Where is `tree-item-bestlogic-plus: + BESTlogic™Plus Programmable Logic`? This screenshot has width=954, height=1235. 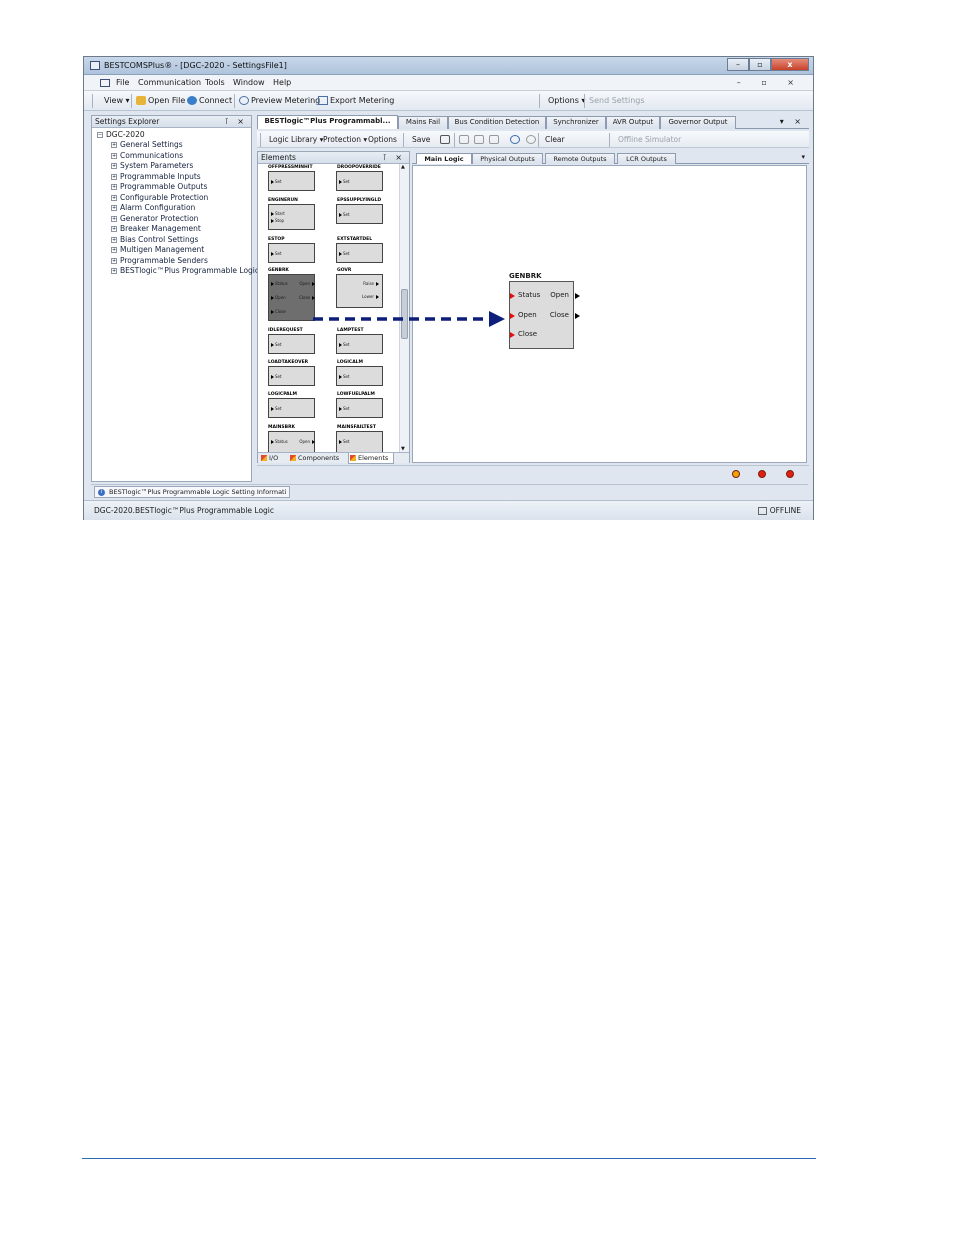 tree-item-bestlogic-plus: + BESTlogic™Plus Programmable Logic is located at coordinates (185, 270).